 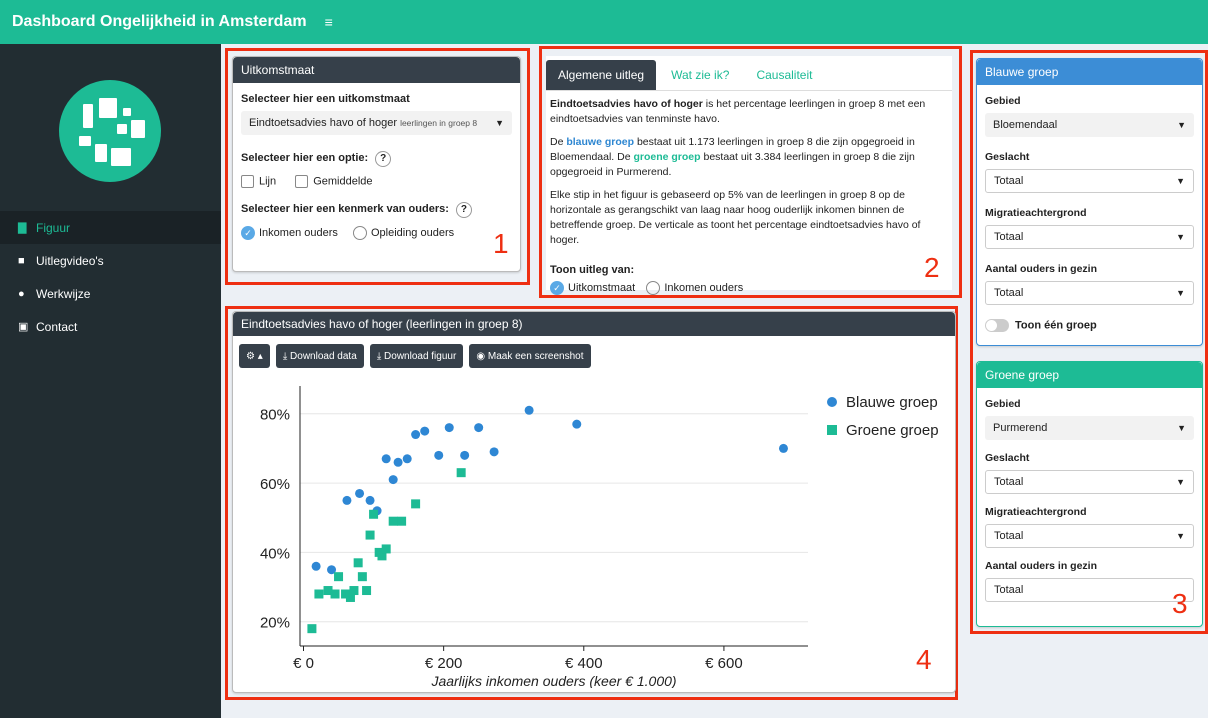 I want to click on checkbox-label: Lijn, so click(x=268, y=181).